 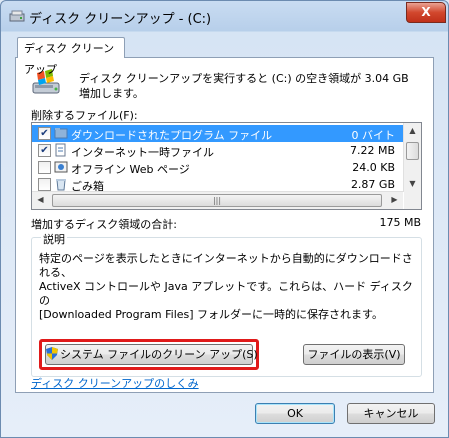 What do you see at coordinates (373, 167) in the screenshot?
I see `file-size: 24.0 KB` at bounding box center [373, 167].